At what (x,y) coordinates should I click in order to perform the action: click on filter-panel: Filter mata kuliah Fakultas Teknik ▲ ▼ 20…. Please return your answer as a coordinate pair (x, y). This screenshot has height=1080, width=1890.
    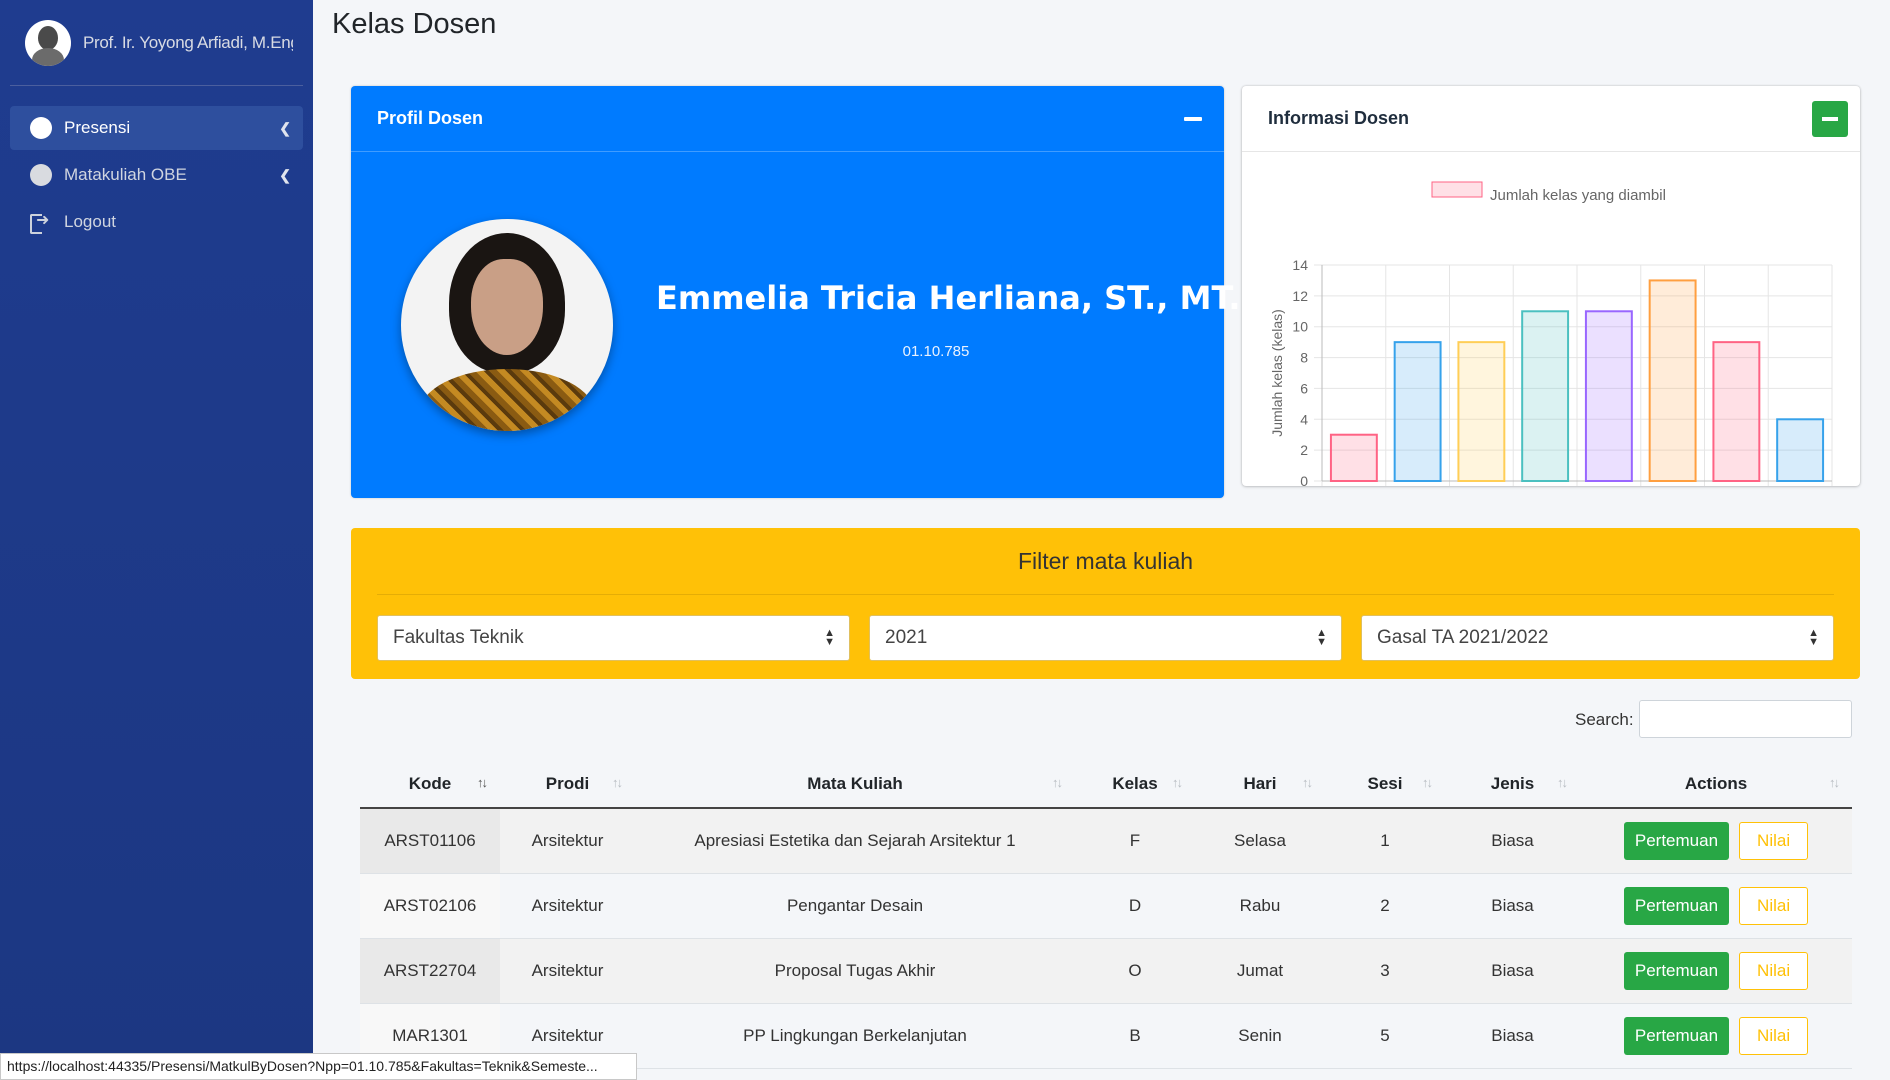
    Looking at the image, I should click on (1105, 603).